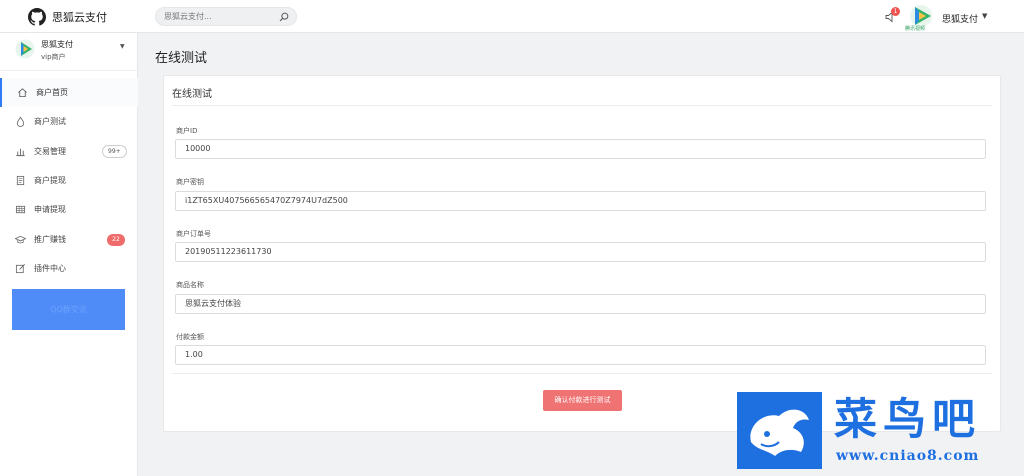 The width and height of the screenshot is (1024, 476). What do you see at coordinates (50, 209) in the screenshot?
I see `sidebar-item-label: 申请提现` at bounding box center [50, 209].